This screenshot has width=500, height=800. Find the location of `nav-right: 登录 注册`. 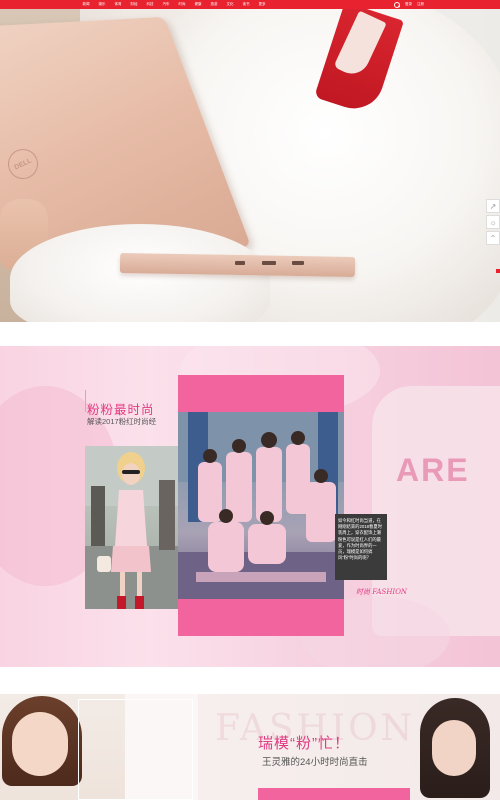

nav-right: 登录 注册 is located at coordinates (409, 4).